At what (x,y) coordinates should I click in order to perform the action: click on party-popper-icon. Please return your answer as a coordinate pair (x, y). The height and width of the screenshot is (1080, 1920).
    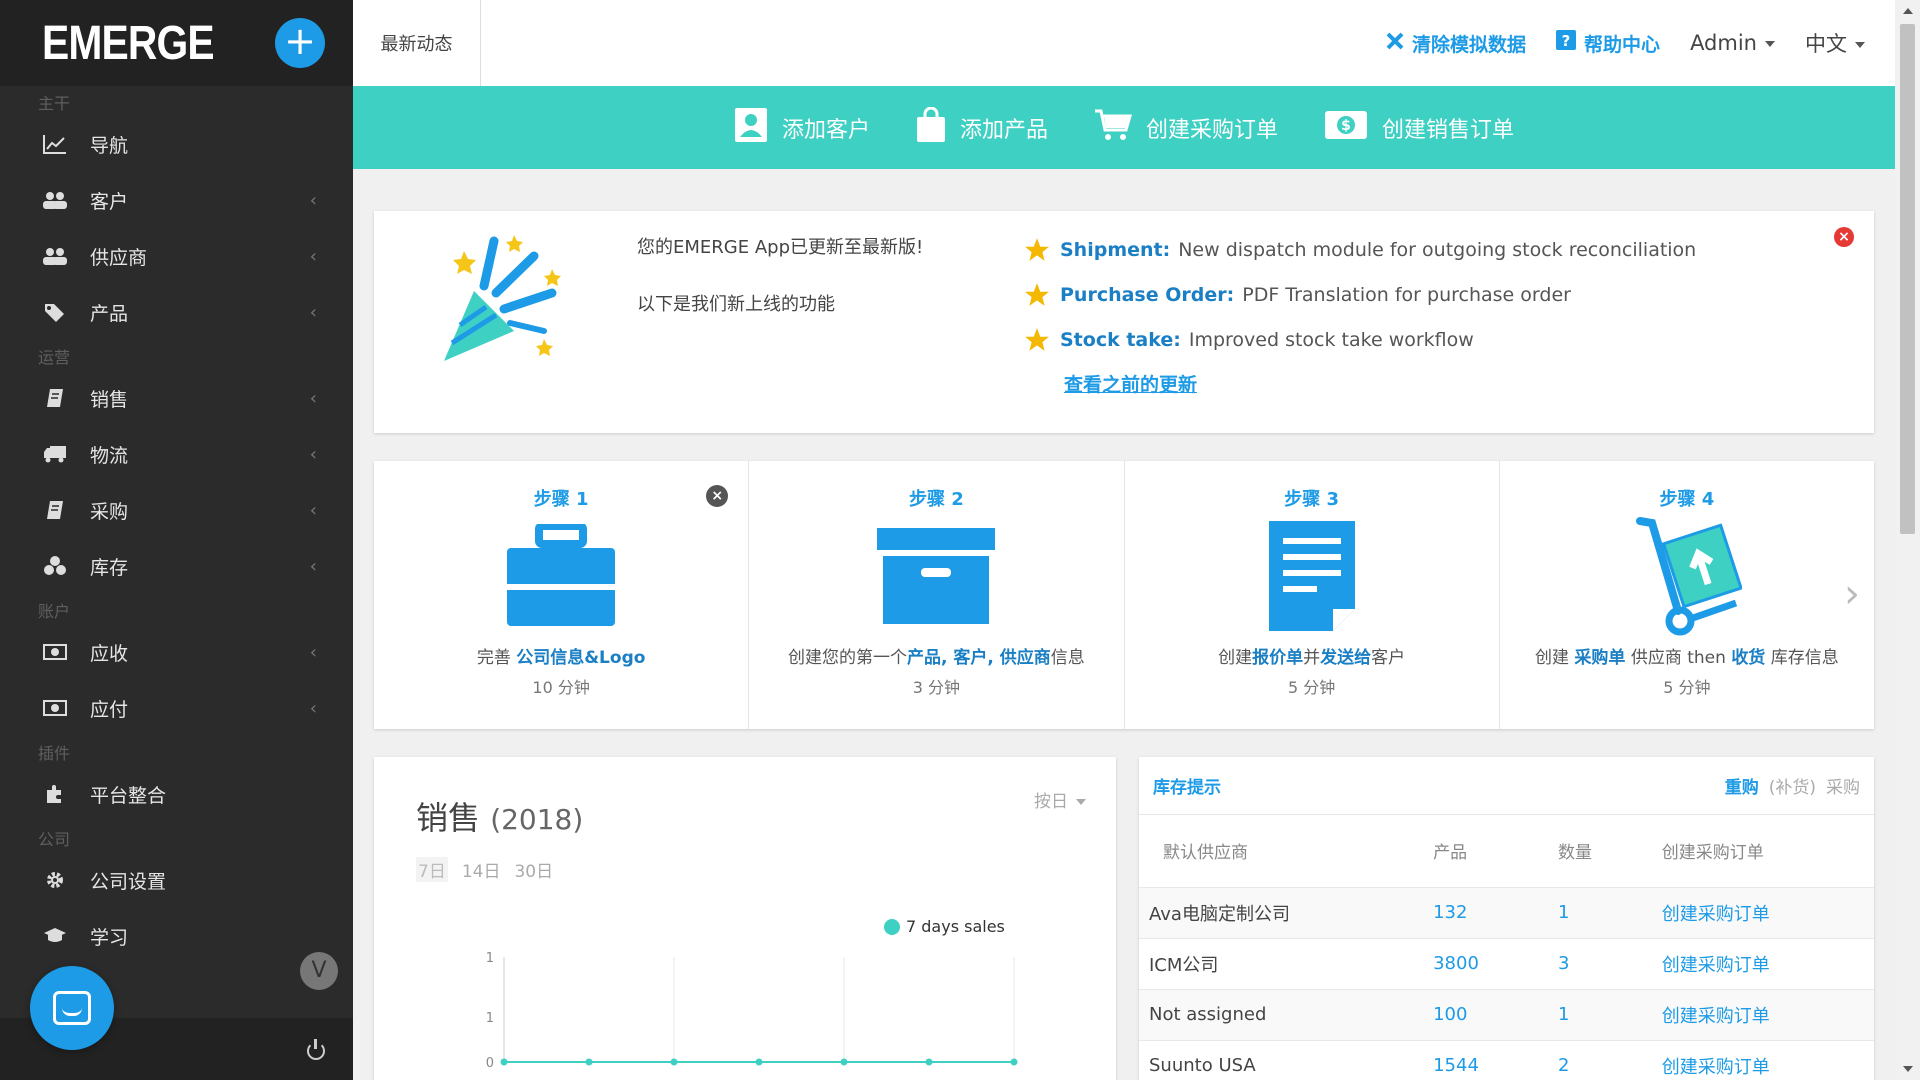
    Looking at the image, I should click on (502, 298).